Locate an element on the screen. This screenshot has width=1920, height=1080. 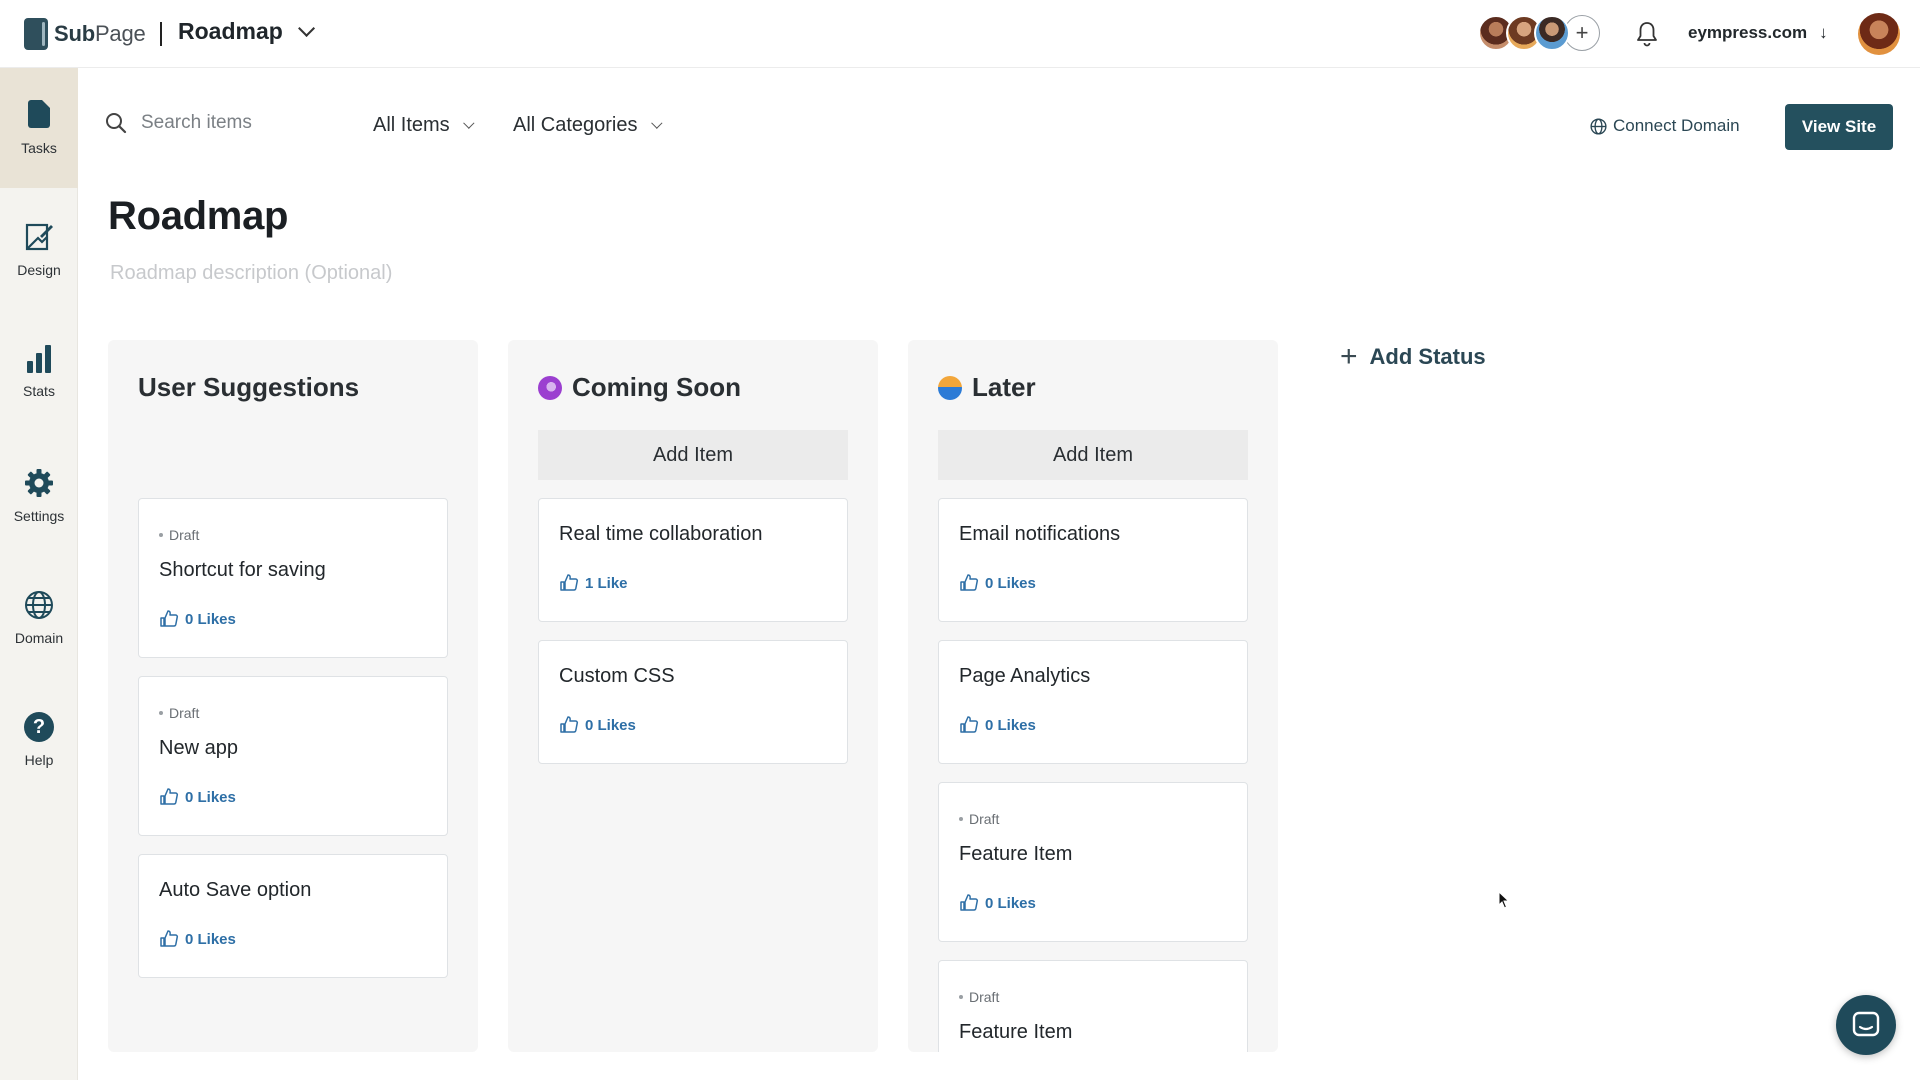
roadmap-card: Auto Save option 0 Likes is located at coordinates (293, 916).